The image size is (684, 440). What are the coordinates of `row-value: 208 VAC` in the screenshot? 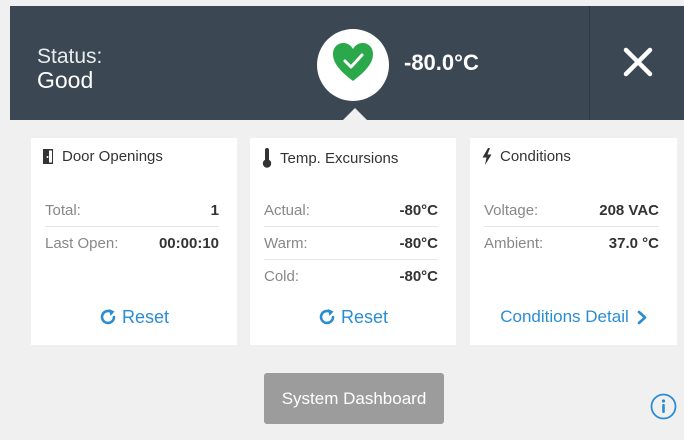 It's located at (629, 210).